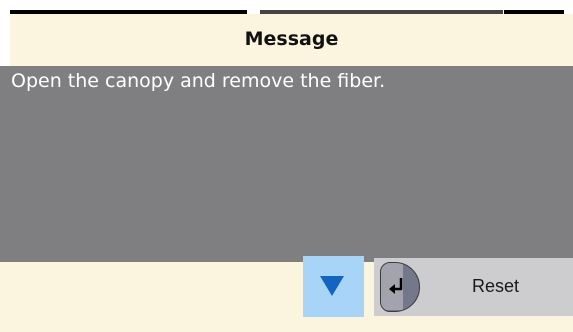  I want to click on enter-return-icon, so click(400, 287).